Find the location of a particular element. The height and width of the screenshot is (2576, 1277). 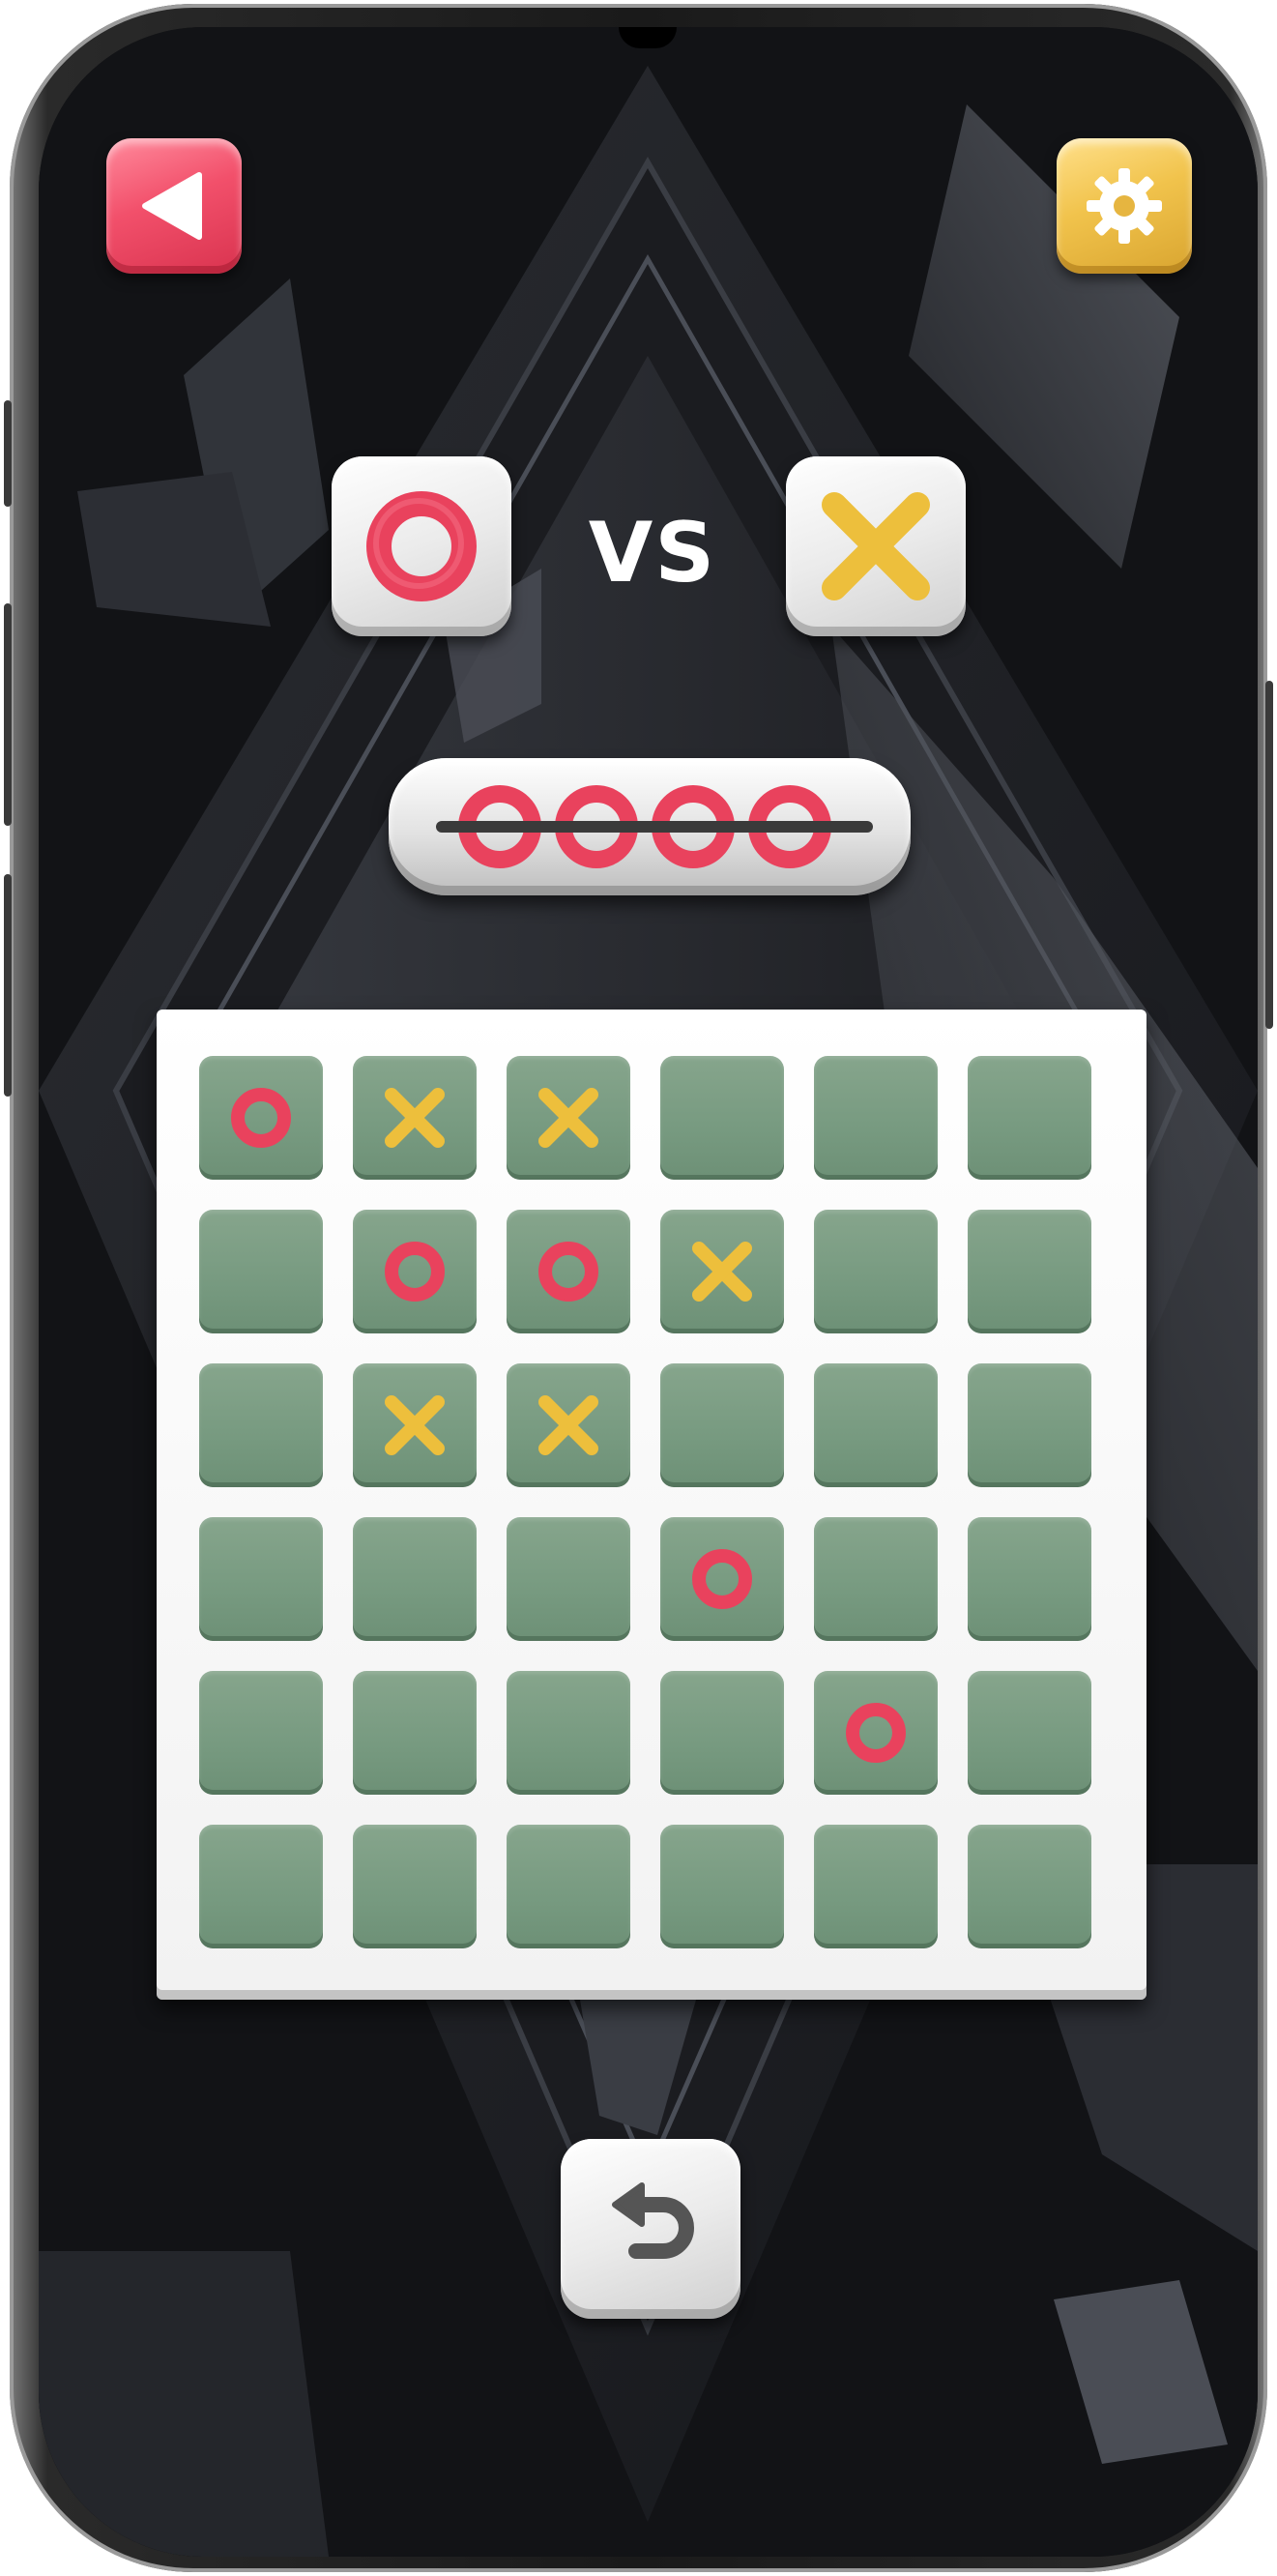

back-button is located at coordinates (174, 206).